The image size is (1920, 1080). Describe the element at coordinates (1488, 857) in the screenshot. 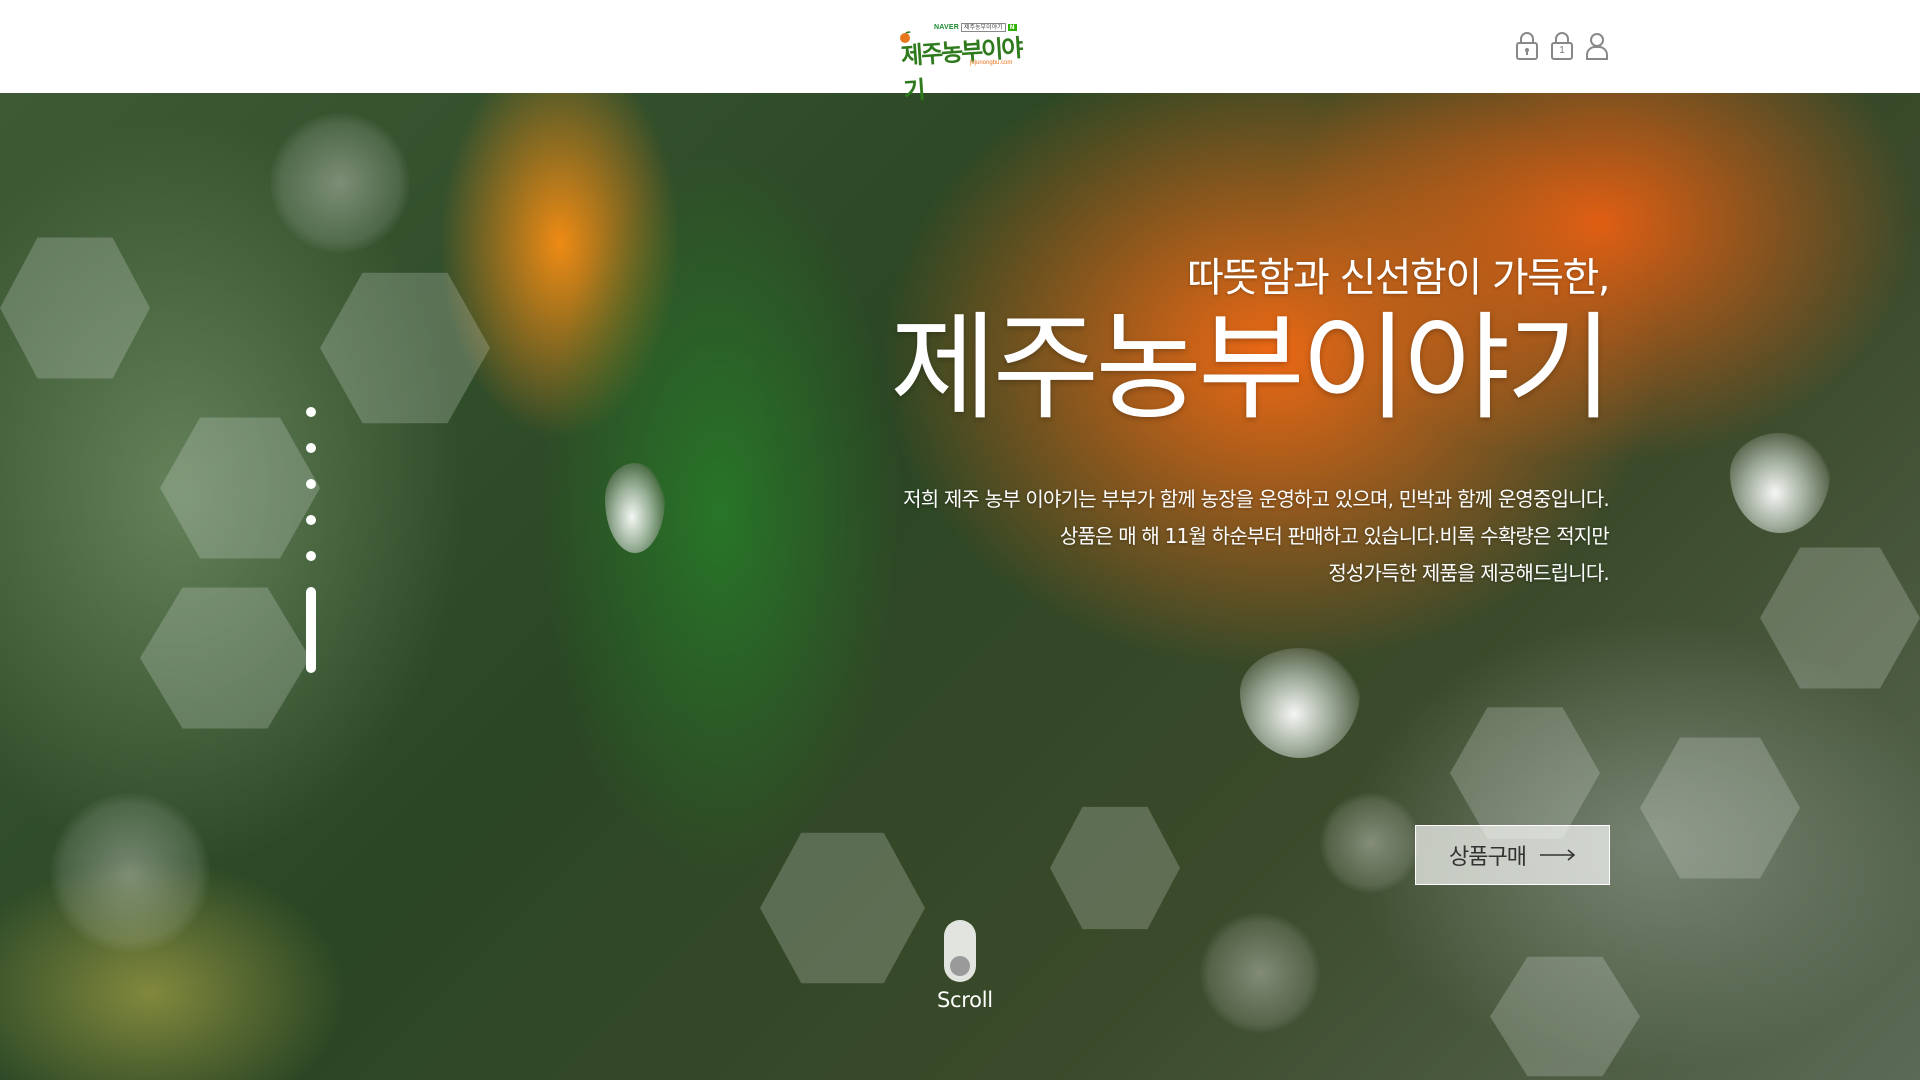

I see `buy-product-label: 상품구매` at that location.